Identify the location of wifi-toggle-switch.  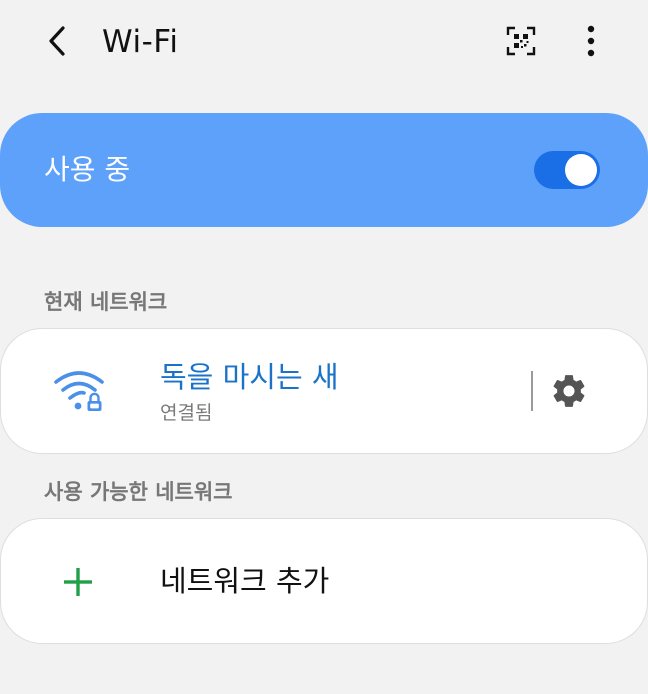
(567, 170).